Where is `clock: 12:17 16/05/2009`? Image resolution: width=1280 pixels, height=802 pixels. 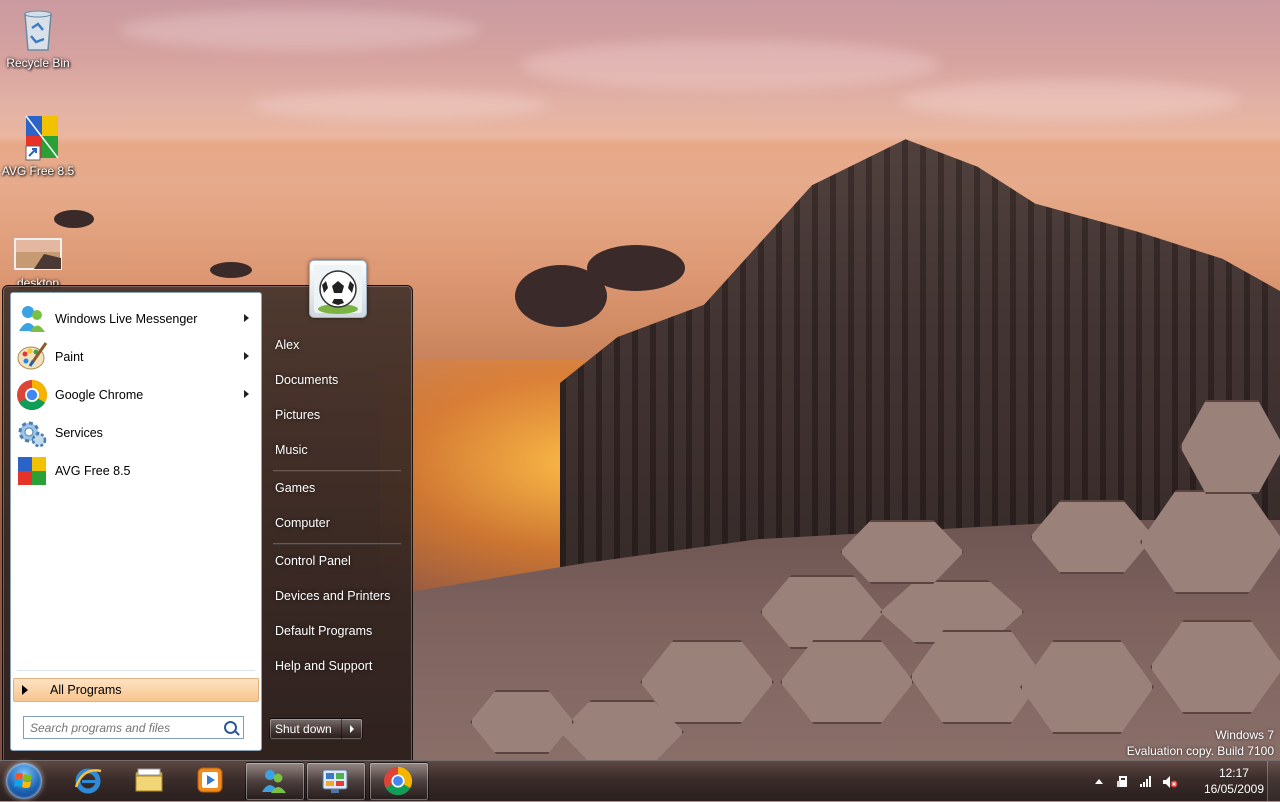
clock: 12:17 16/05/2009 is located at coordinates (1234, 781).